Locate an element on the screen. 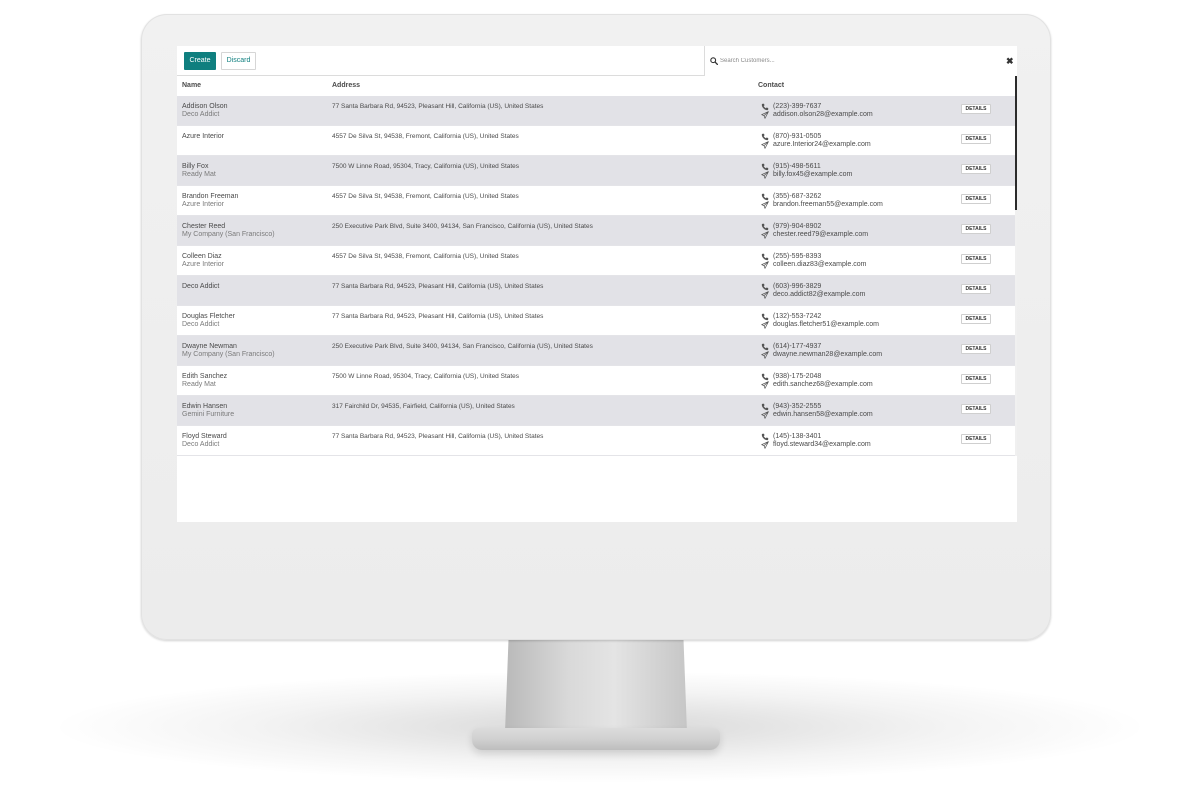 The height and width of the screenshot is (800, 1200). search-box: ✖ is located at coordinates (860, 61).